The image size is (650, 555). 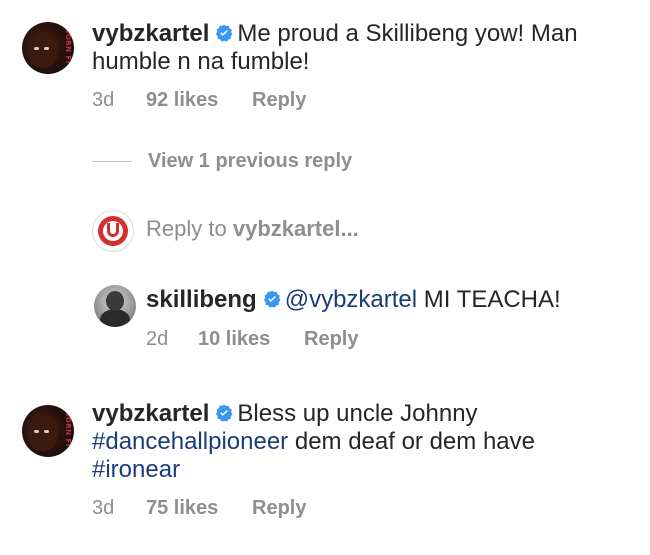 I want to click on comment-meta: 3d 92 likes Reply, so click(x=199, y=100).